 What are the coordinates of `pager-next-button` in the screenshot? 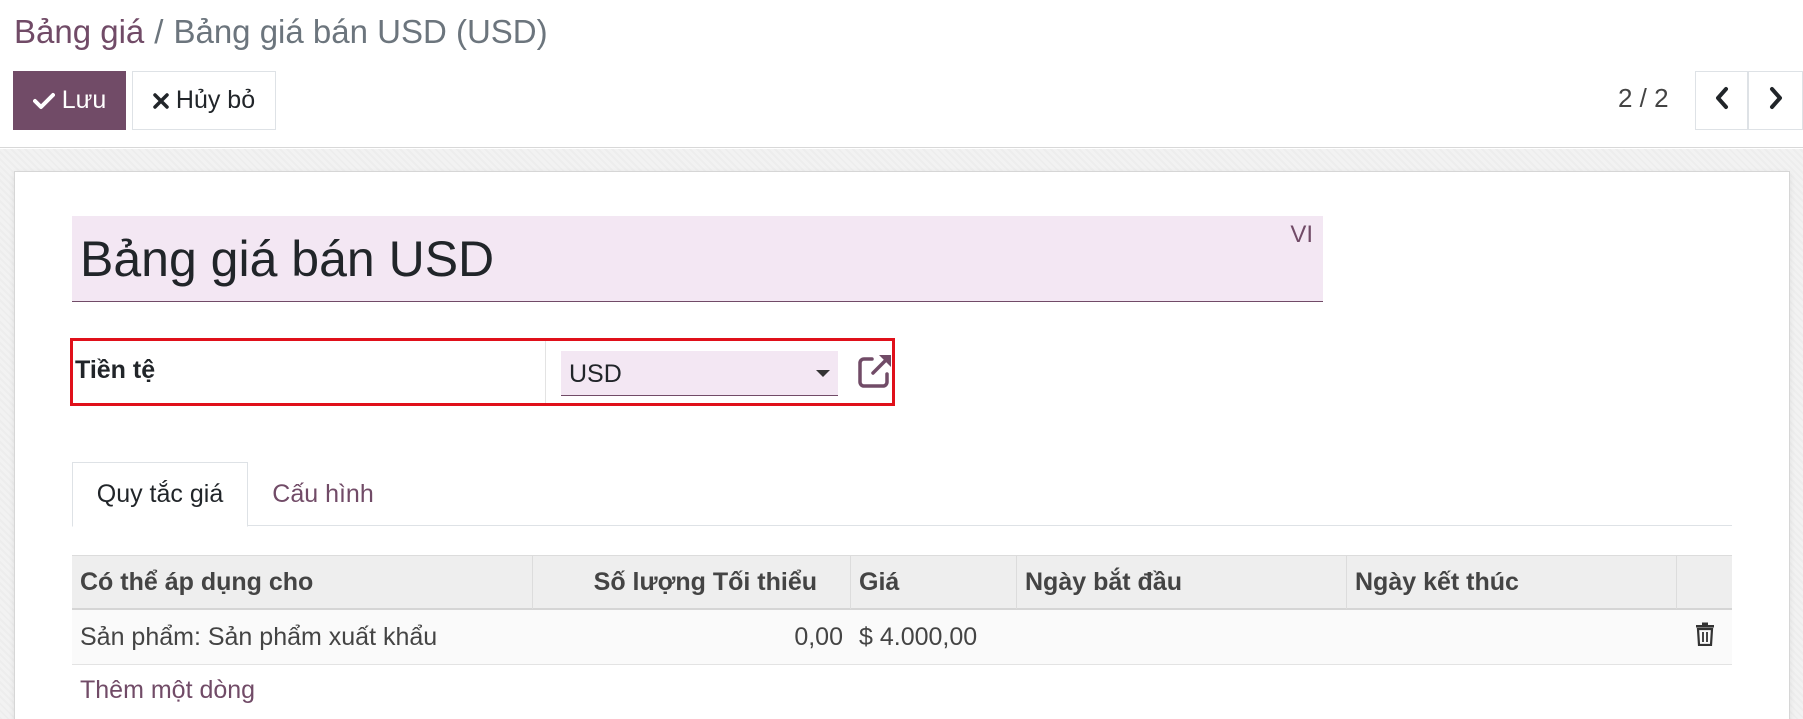 It's located at (1775, 100).